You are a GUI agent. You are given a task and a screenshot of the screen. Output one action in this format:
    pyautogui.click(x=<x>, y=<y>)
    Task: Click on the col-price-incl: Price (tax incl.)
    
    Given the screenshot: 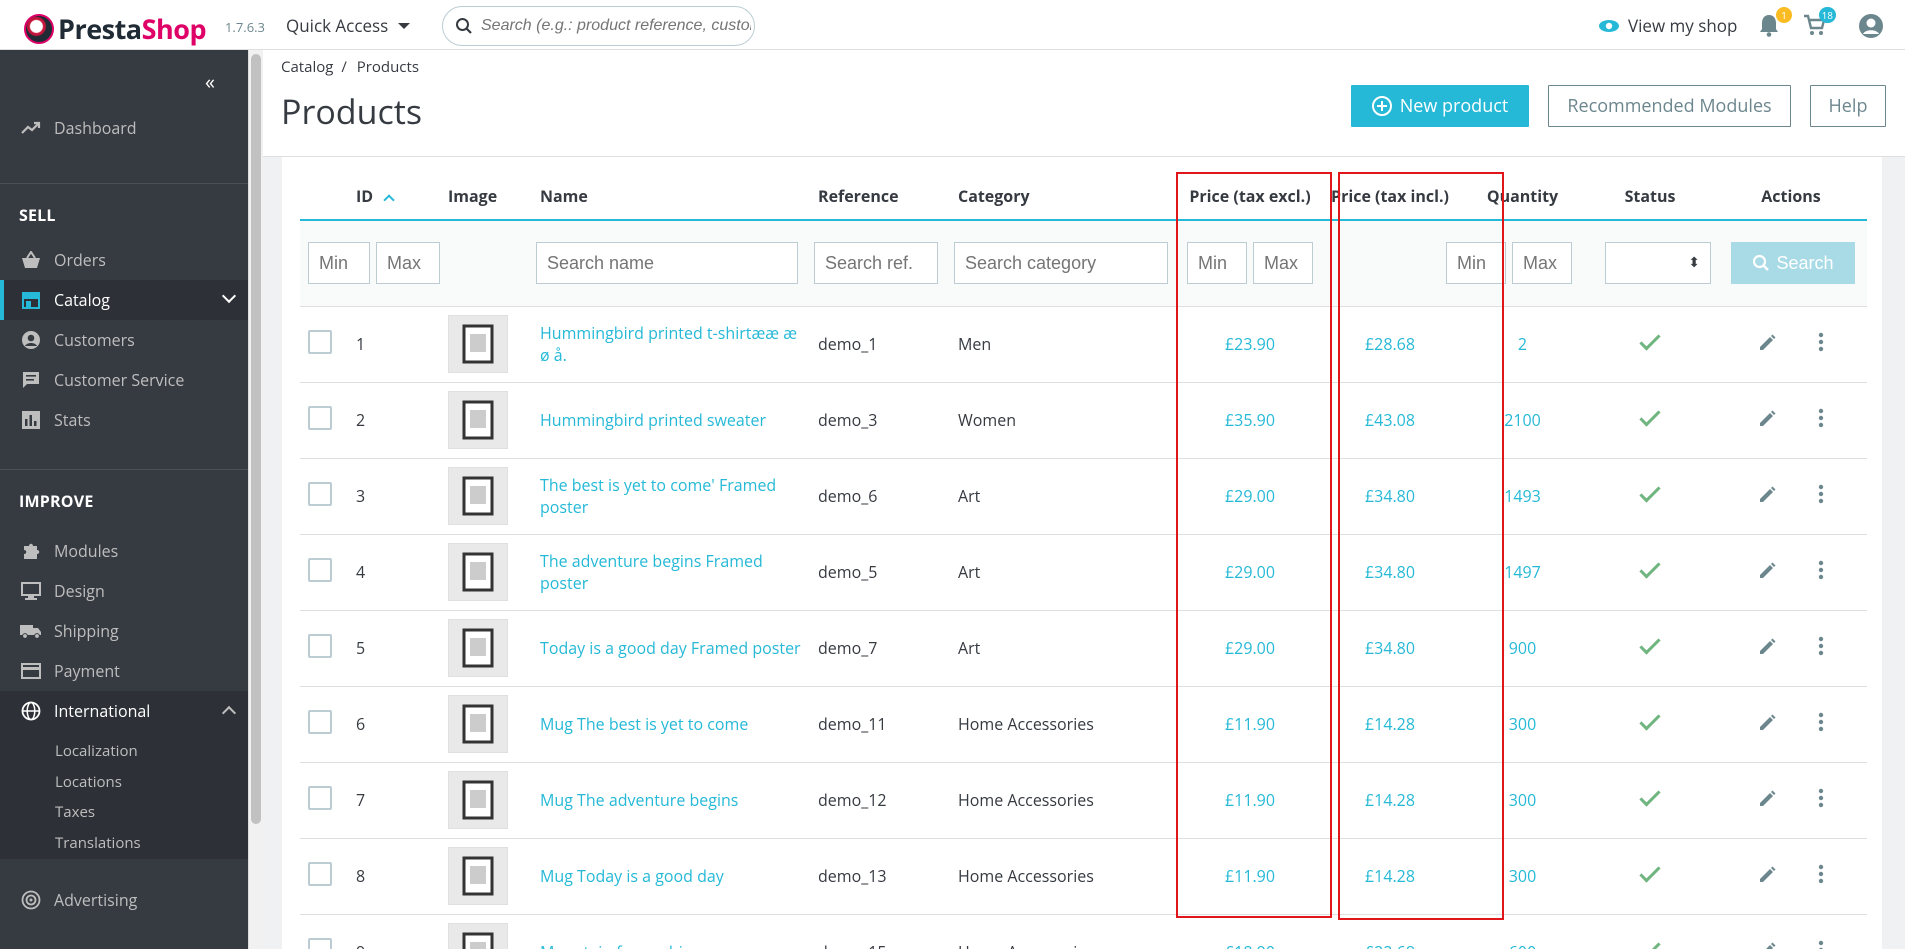 What is the action you would take?
    pyautogui.click(x=1390, y=196)
    